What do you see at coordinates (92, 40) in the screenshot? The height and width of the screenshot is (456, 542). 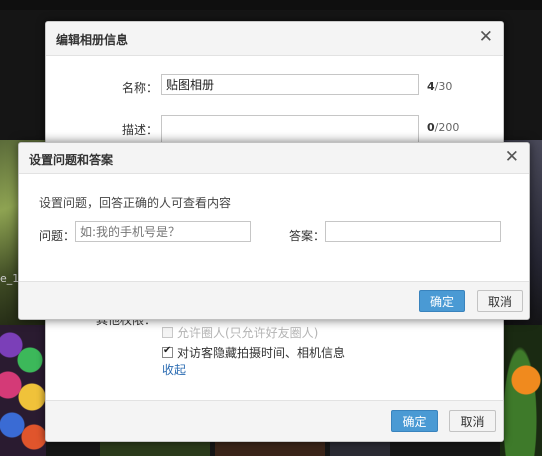 I see `dialog-title: 编辑相册信息` at bounding box center [92, 40].